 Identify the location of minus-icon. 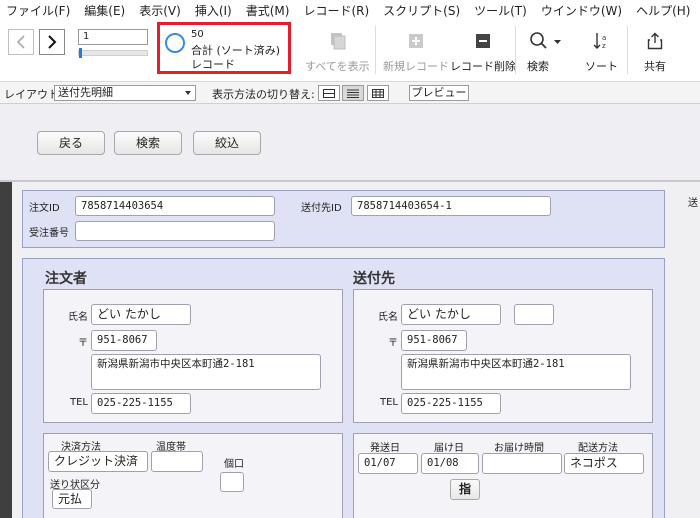
(483, 41).